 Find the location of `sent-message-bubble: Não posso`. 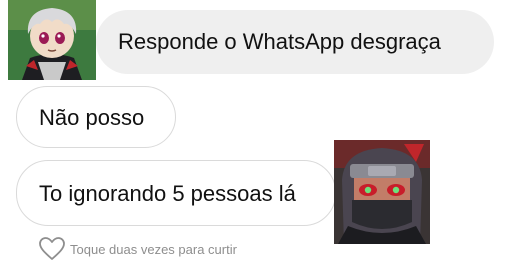

sent-message-bubble: Não posso is located at coordinates (96, 117).